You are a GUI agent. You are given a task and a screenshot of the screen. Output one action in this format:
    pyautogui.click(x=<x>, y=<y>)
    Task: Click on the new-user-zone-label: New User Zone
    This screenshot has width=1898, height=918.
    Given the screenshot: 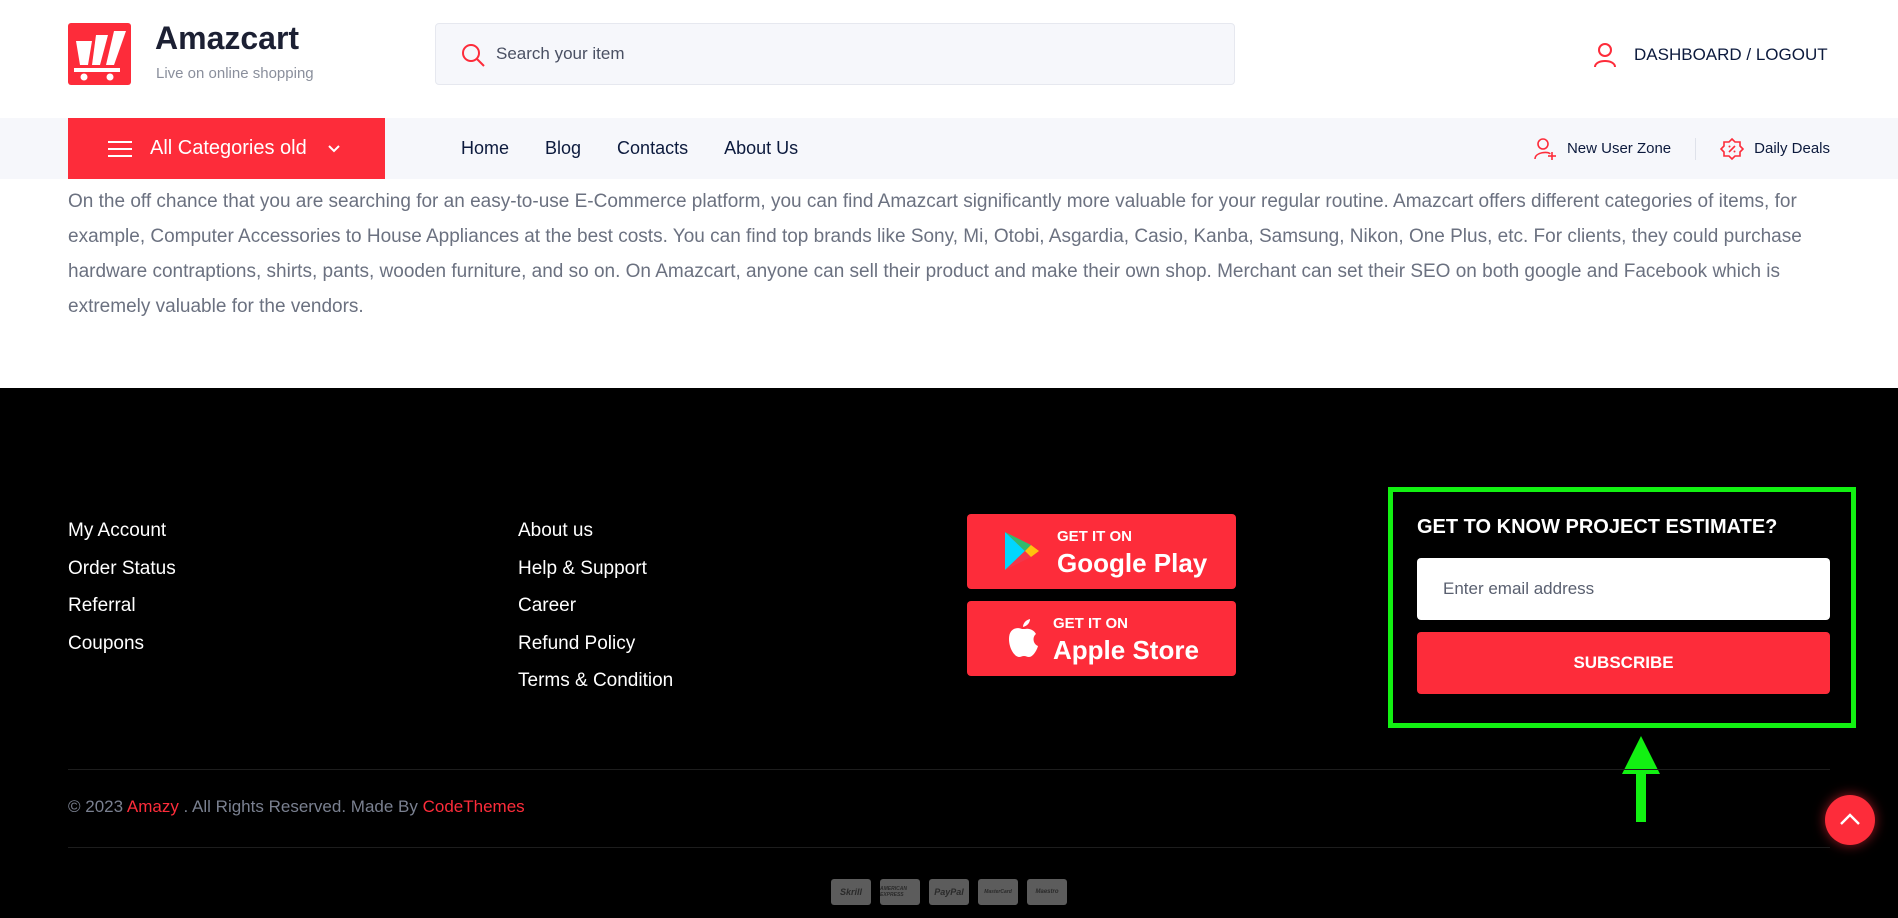 What is the action you would take?
    pyautogui.click(x=1619, y=148)
    